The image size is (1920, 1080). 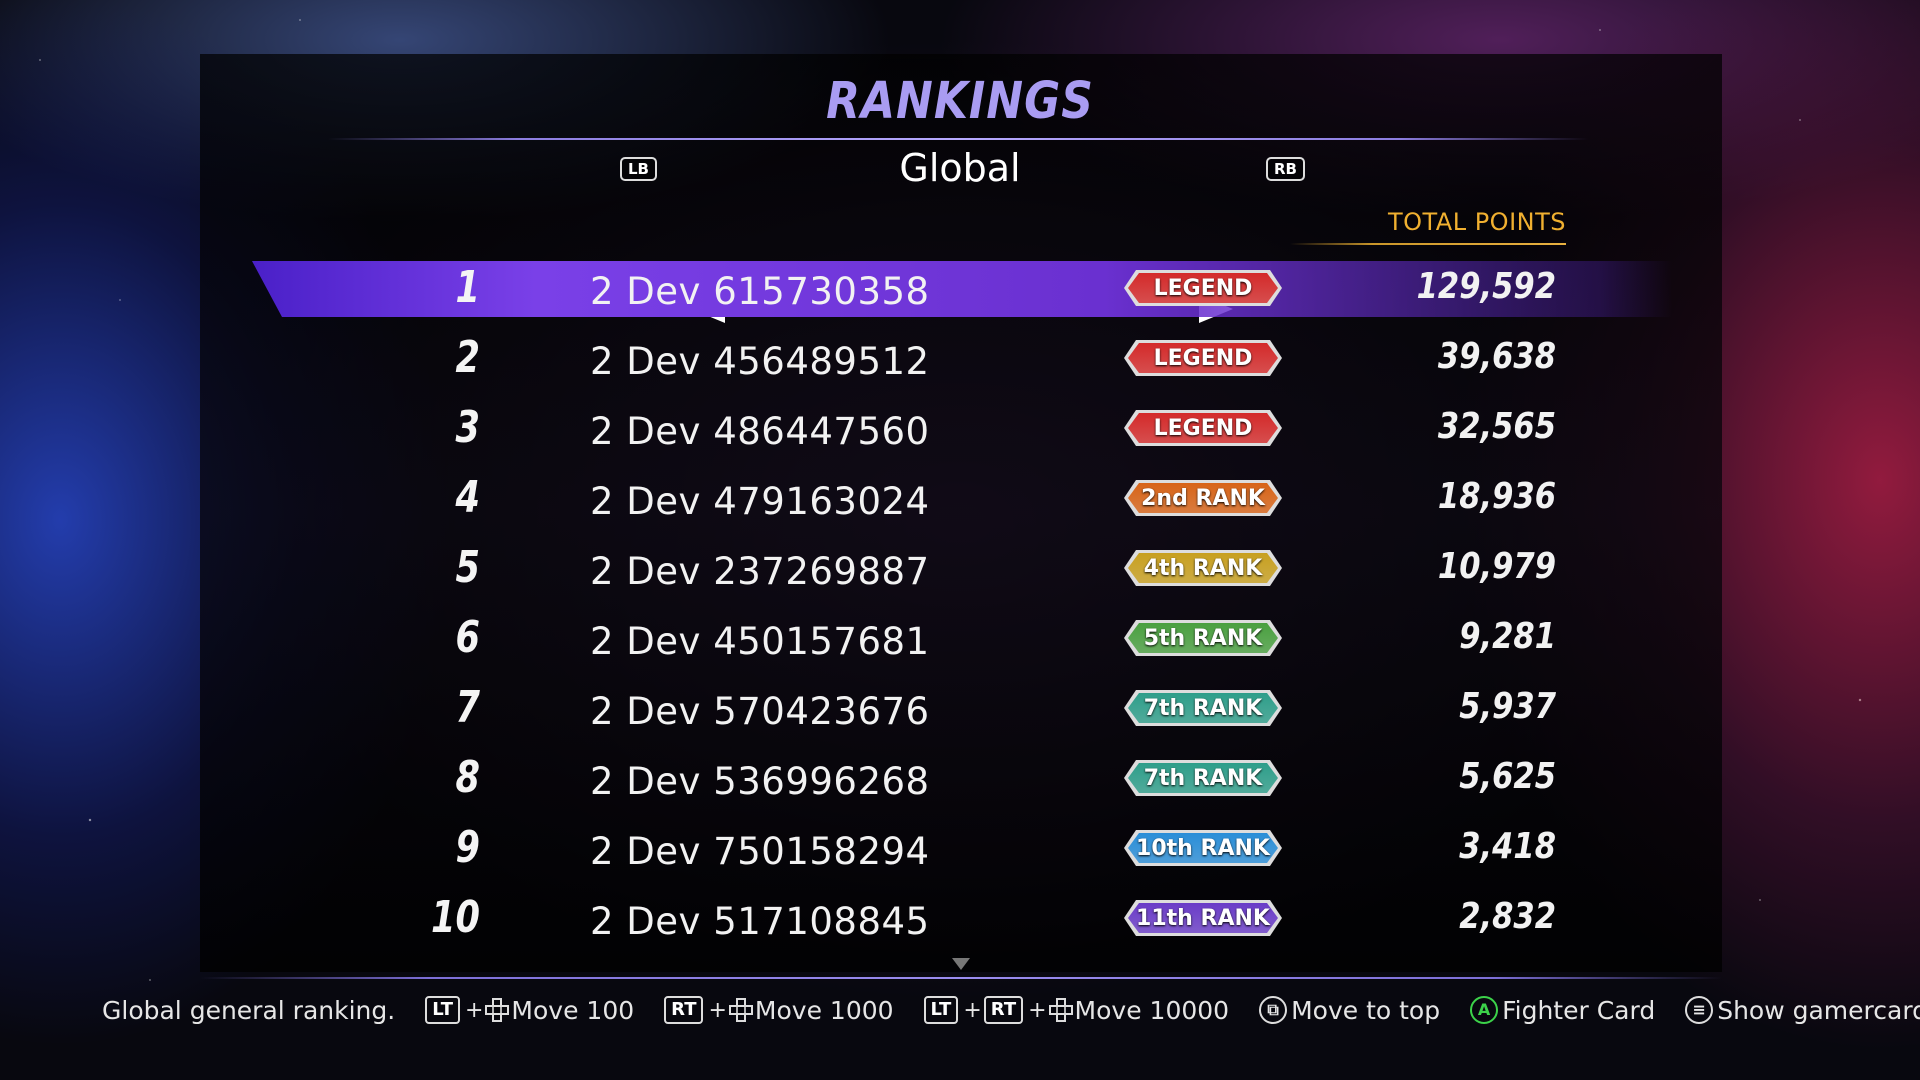 I want to click on total-points: 18,936, so click(x=1496, y=496).